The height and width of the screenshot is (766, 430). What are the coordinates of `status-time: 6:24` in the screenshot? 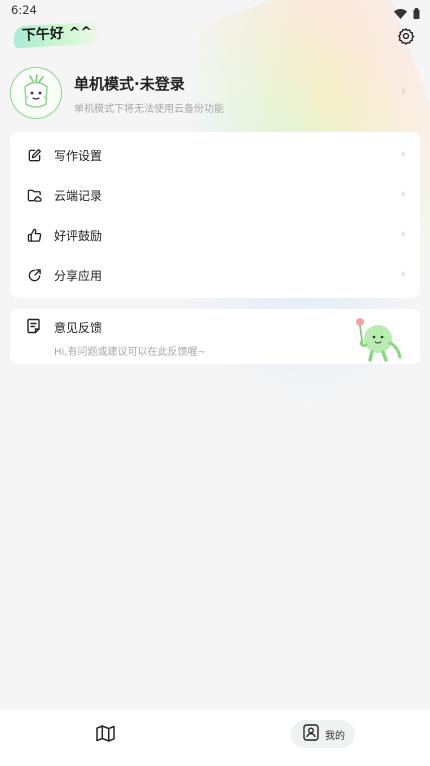 It's located at (24, 10).